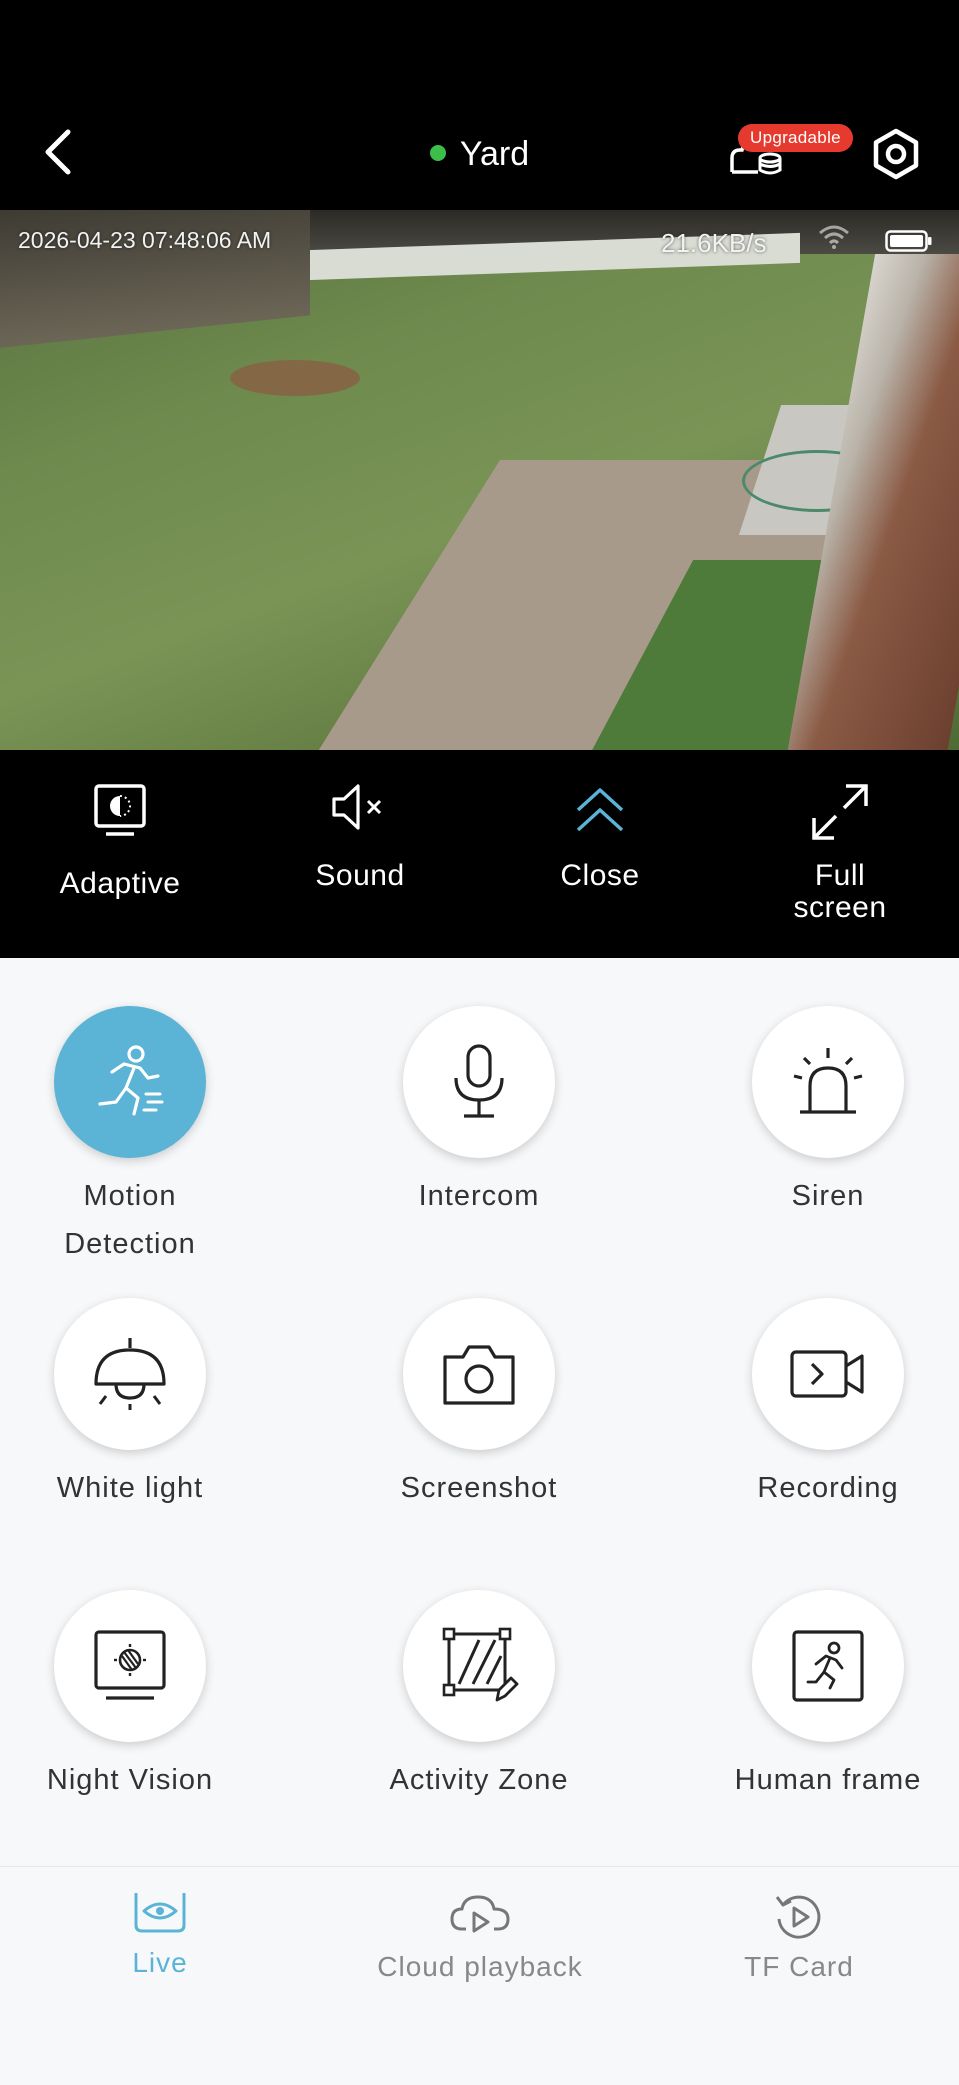  I want to click on night-vision-icon, so click(130, 1665).